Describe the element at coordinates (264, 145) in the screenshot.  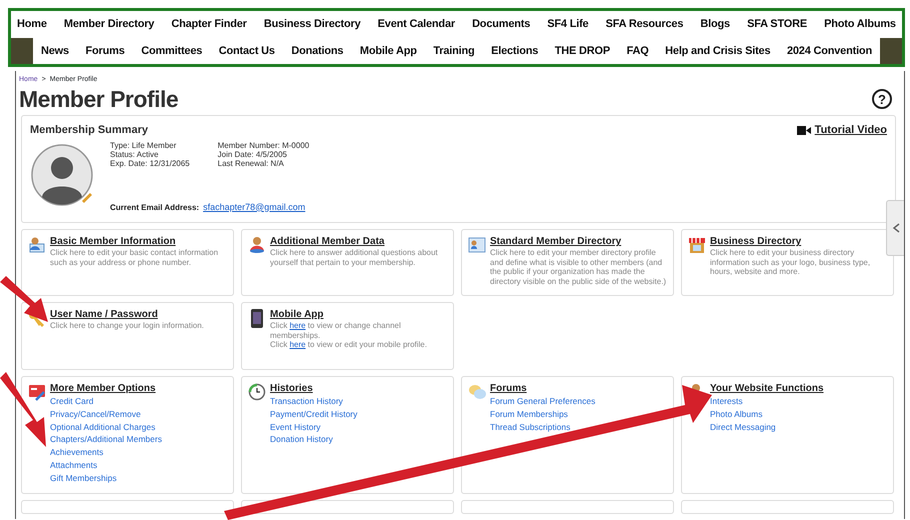
I see `member-detail: Member Number: M-0000` at that location.